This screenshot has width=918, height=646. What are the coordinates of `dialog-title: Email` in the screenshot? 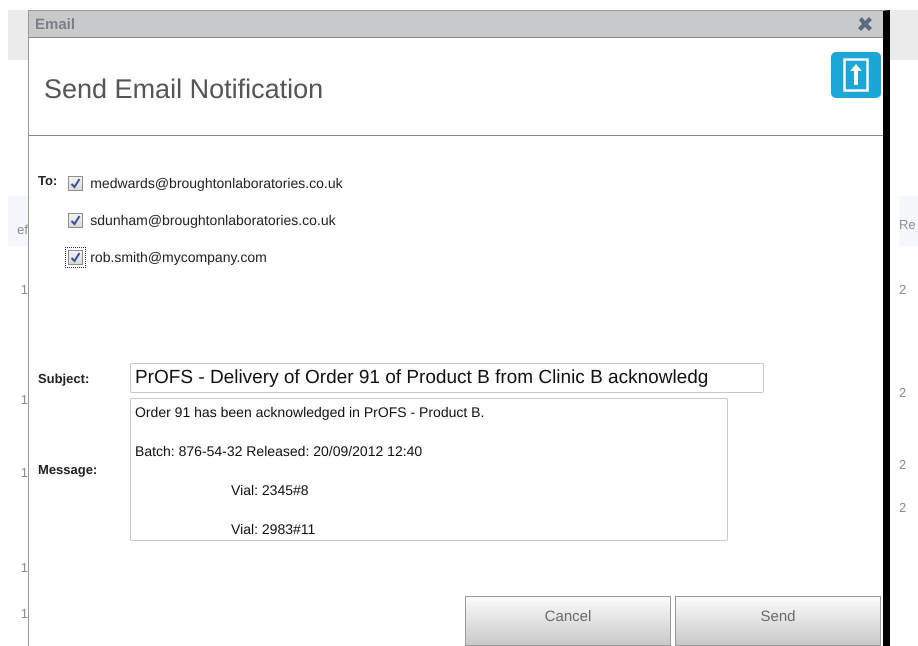 It's located at (55, 24).